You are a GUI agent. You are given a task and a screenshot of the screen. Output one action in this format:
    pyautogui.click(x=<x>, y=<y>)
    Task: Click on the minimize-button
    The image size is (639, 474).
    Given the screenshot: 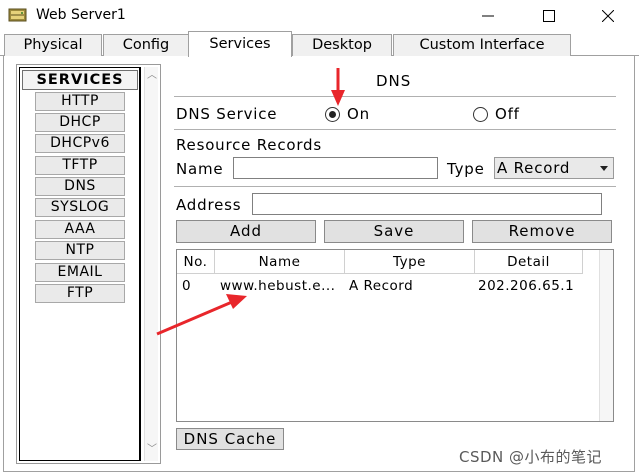 What is the action you would take?
    pyautogui.click(x=488, y=16)
    